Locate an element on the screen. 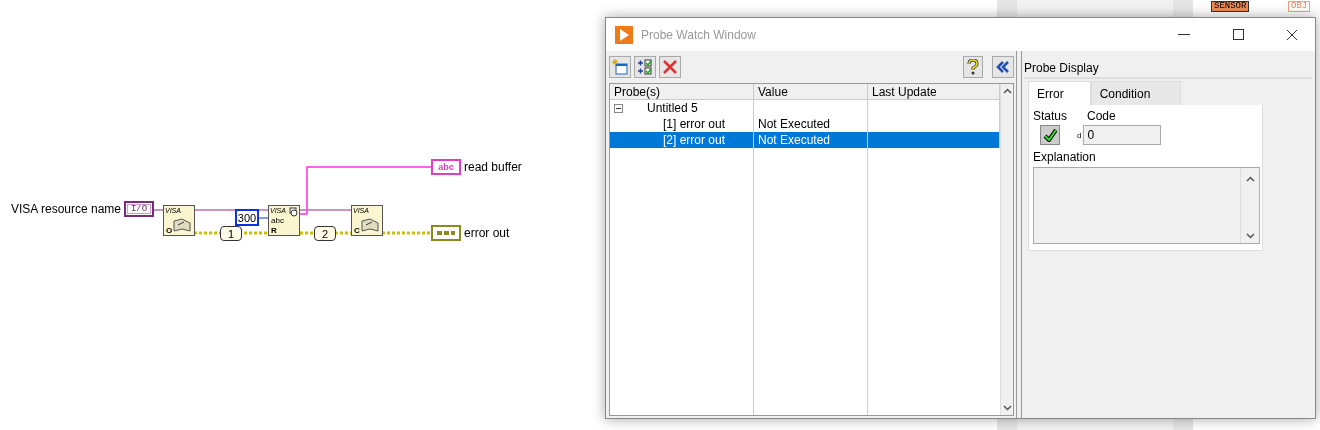  question-mark-icon is located at coordinates (973, 66).